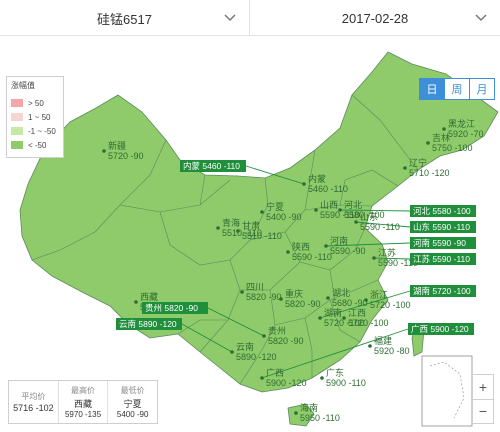 The height and width of the screenshot is (432, 500). I want to click on province-name: 内蒙, so click(317, 178).